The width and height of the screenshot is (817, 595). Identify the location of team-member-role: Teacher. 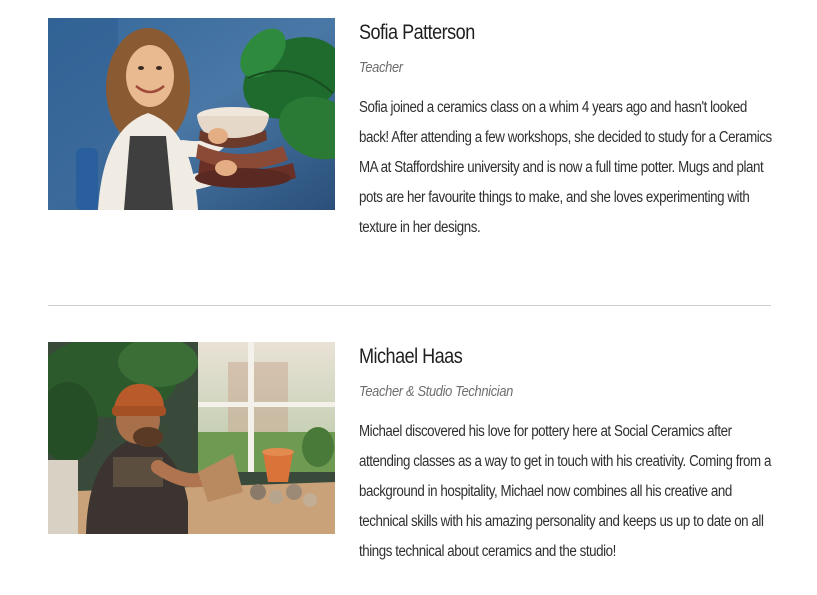
(381, 67).